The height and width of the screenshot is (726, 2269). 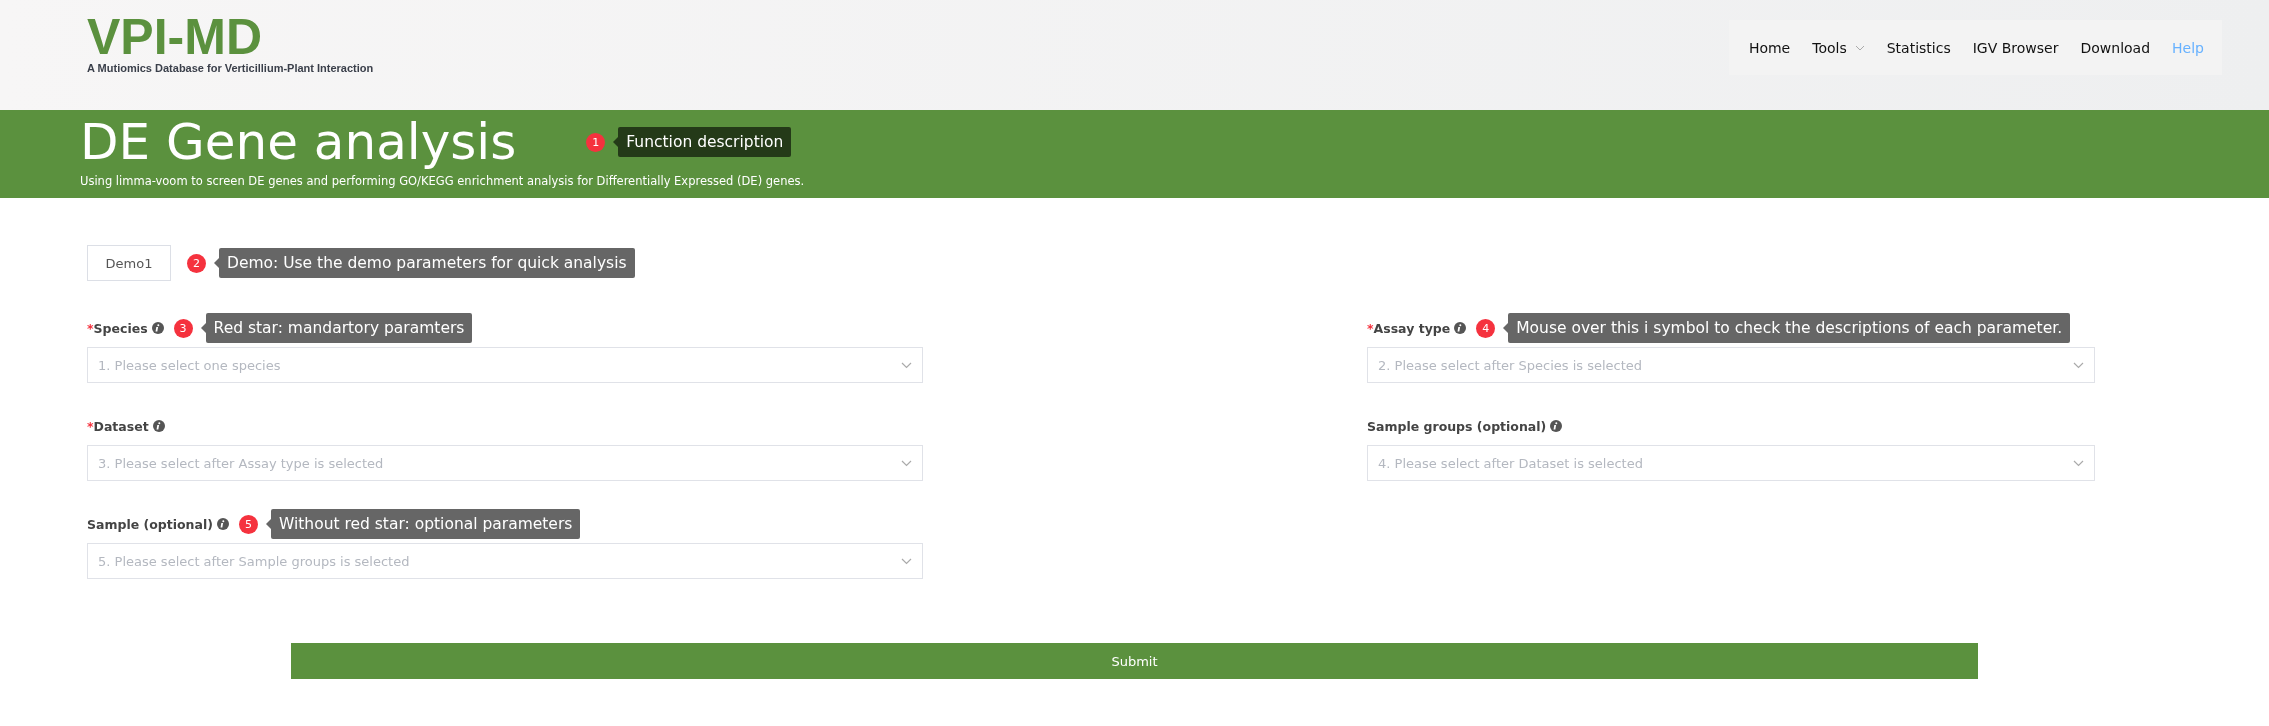 I want to click on tooltip: Without red star: optional parameters, so click(x=423, y=524).